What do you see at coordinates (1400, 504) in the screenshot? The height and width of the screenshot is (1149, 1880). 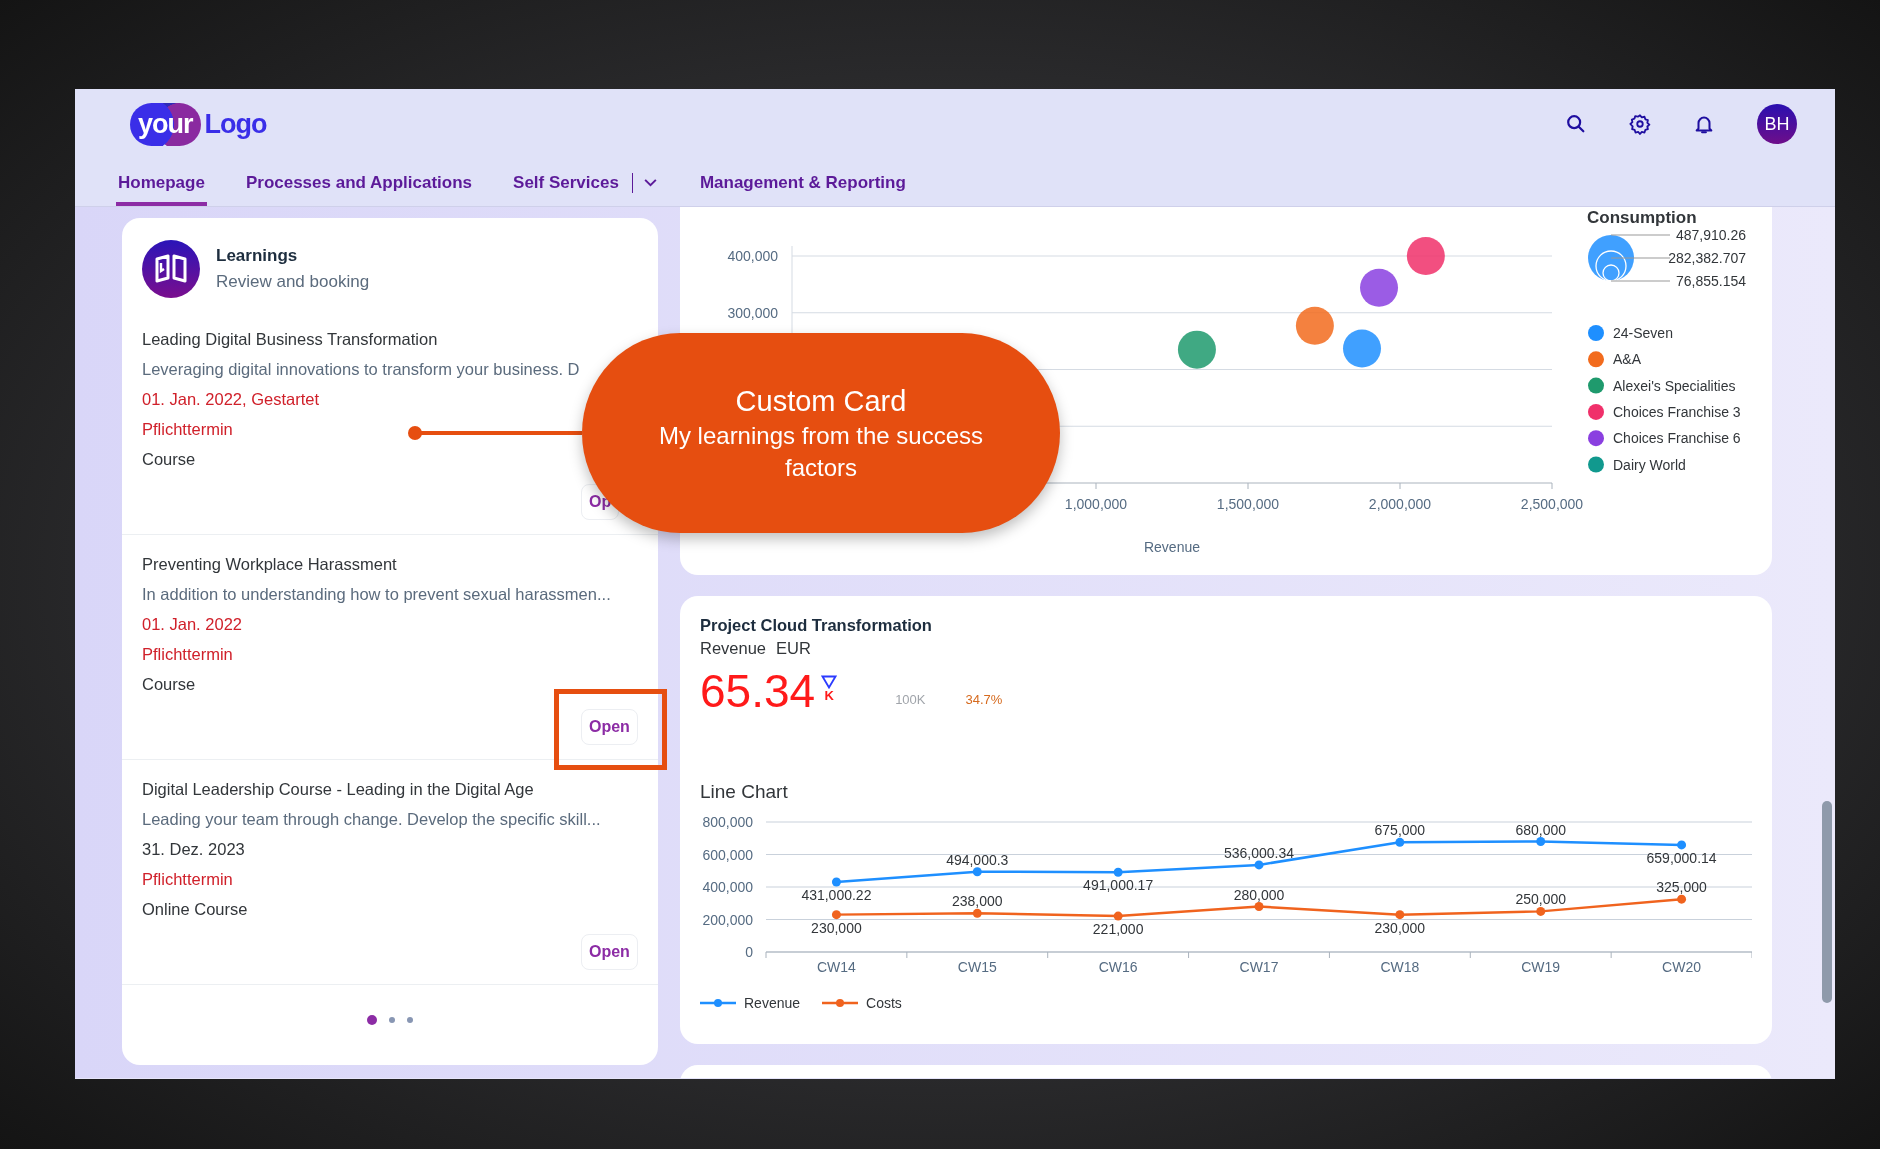 I see `axis-tick-label: 2,000,000` at bounding box center [1400, 504].